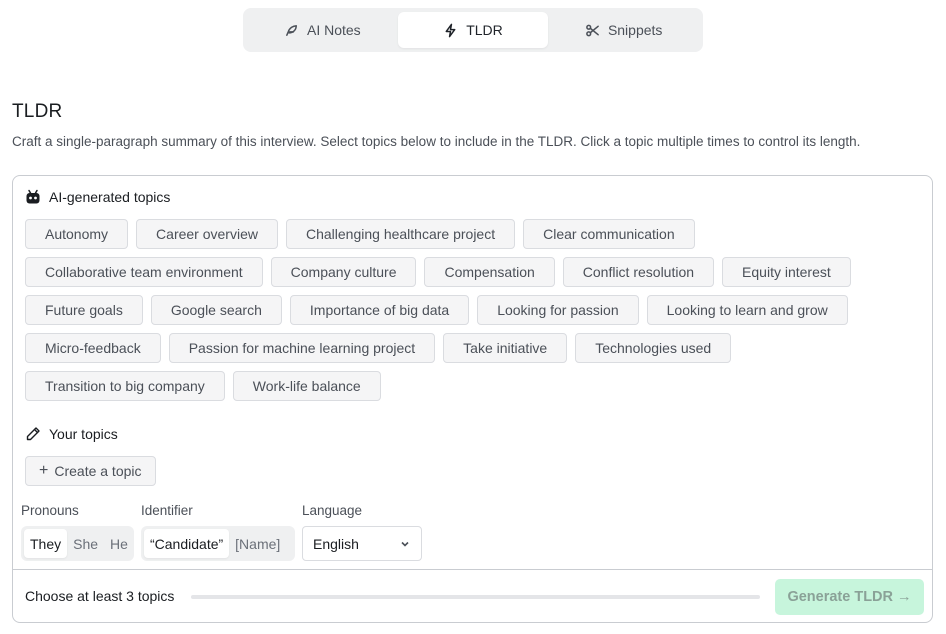  What do you see at coordinates (332, 510) in the screenshot?
I see `language-label: Language` at bounding box center [332, 510].